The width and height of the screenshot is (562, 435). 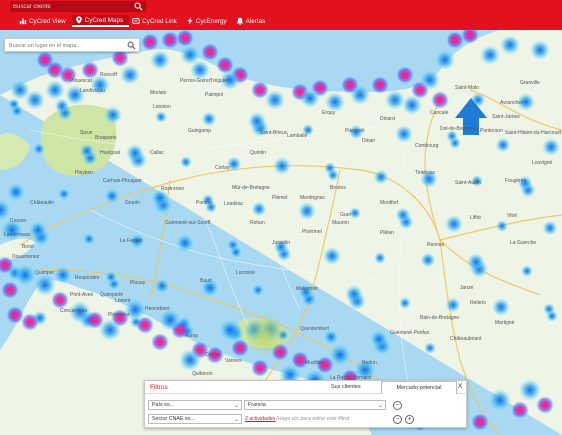 I want to click on tab-sus-clientes: Sus clientes, so click(x=346, y=387).